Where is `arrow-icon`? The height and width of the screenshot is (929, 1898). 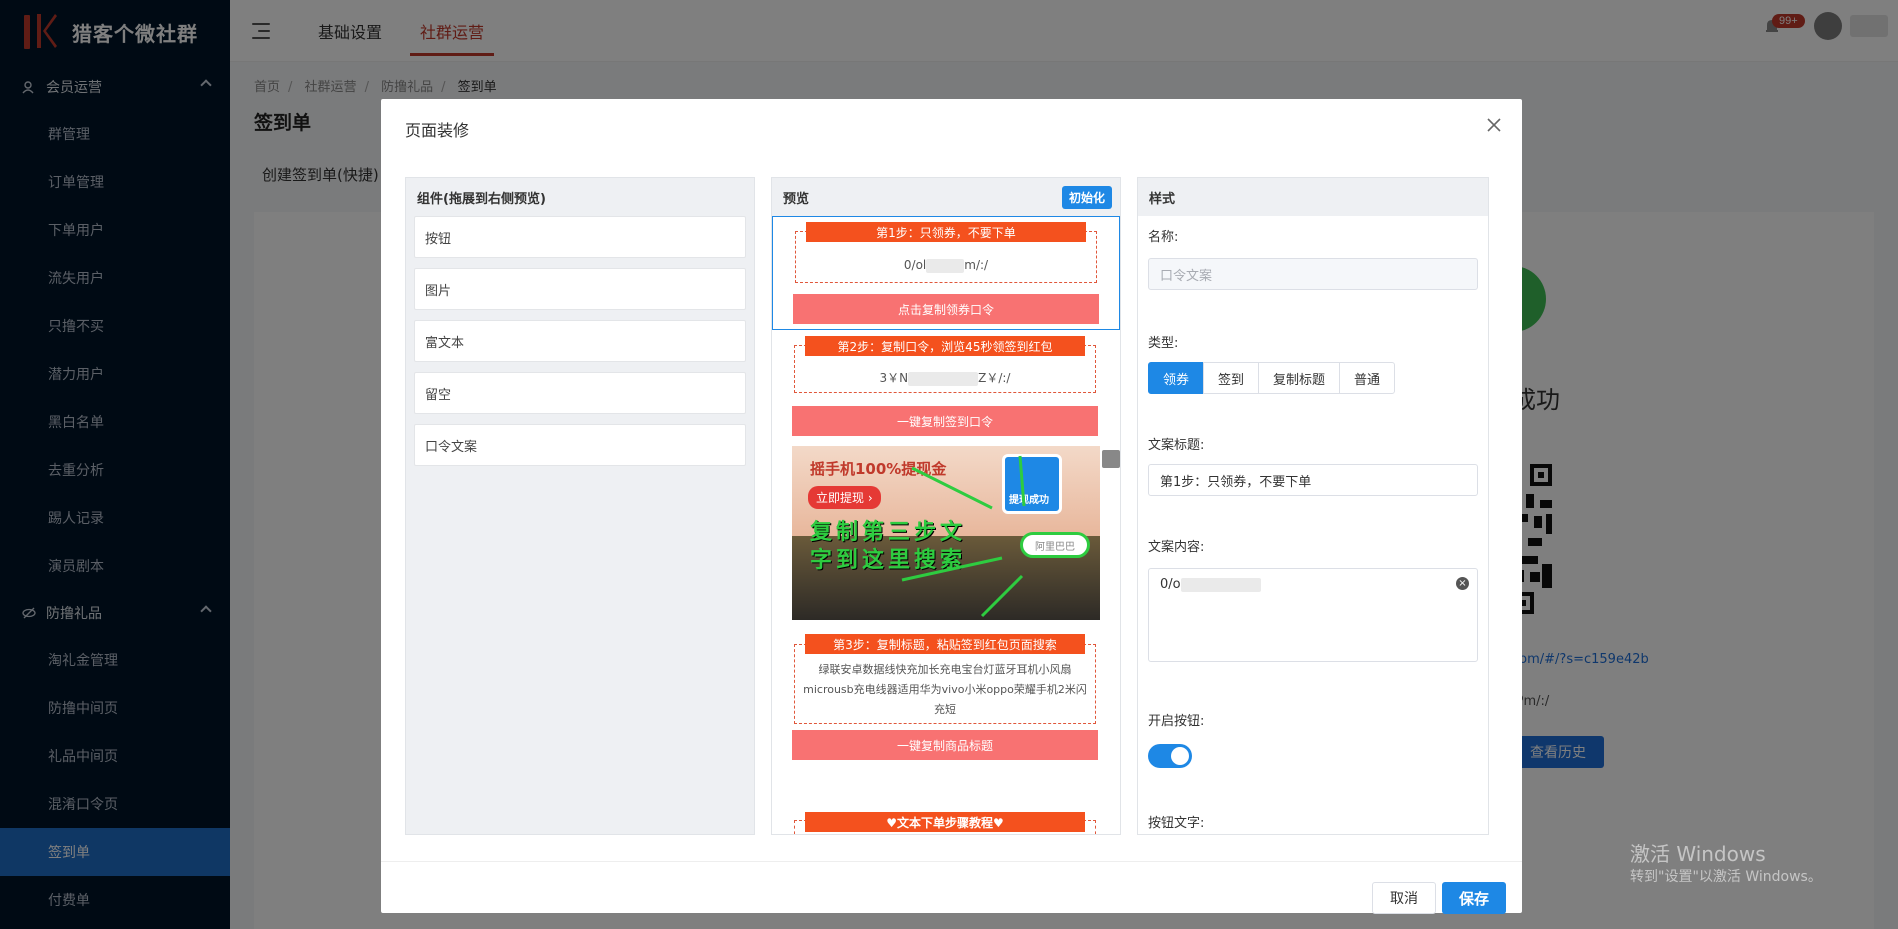
arrow-icon is located at coordinates (963, 536).